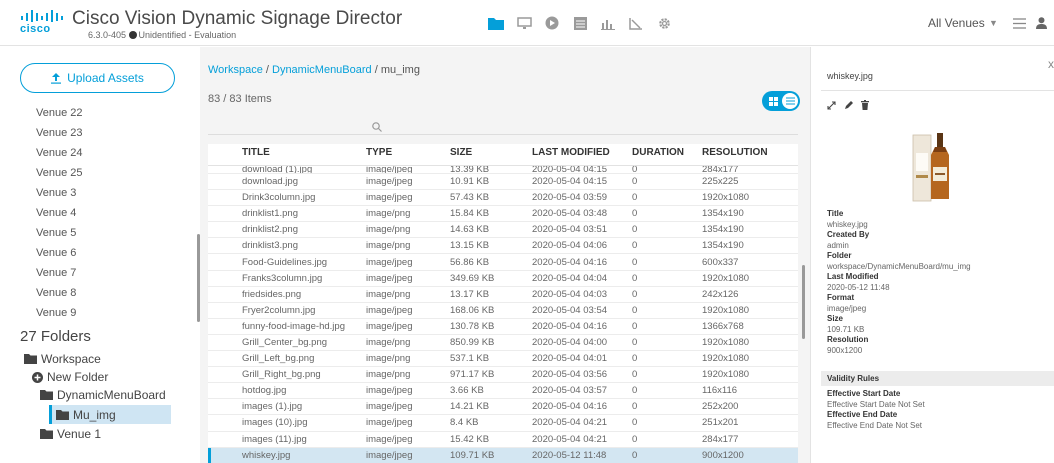  Describe the element at coordinates (803, 302) in the screenshot. I see `table-scrollbar` at that location.